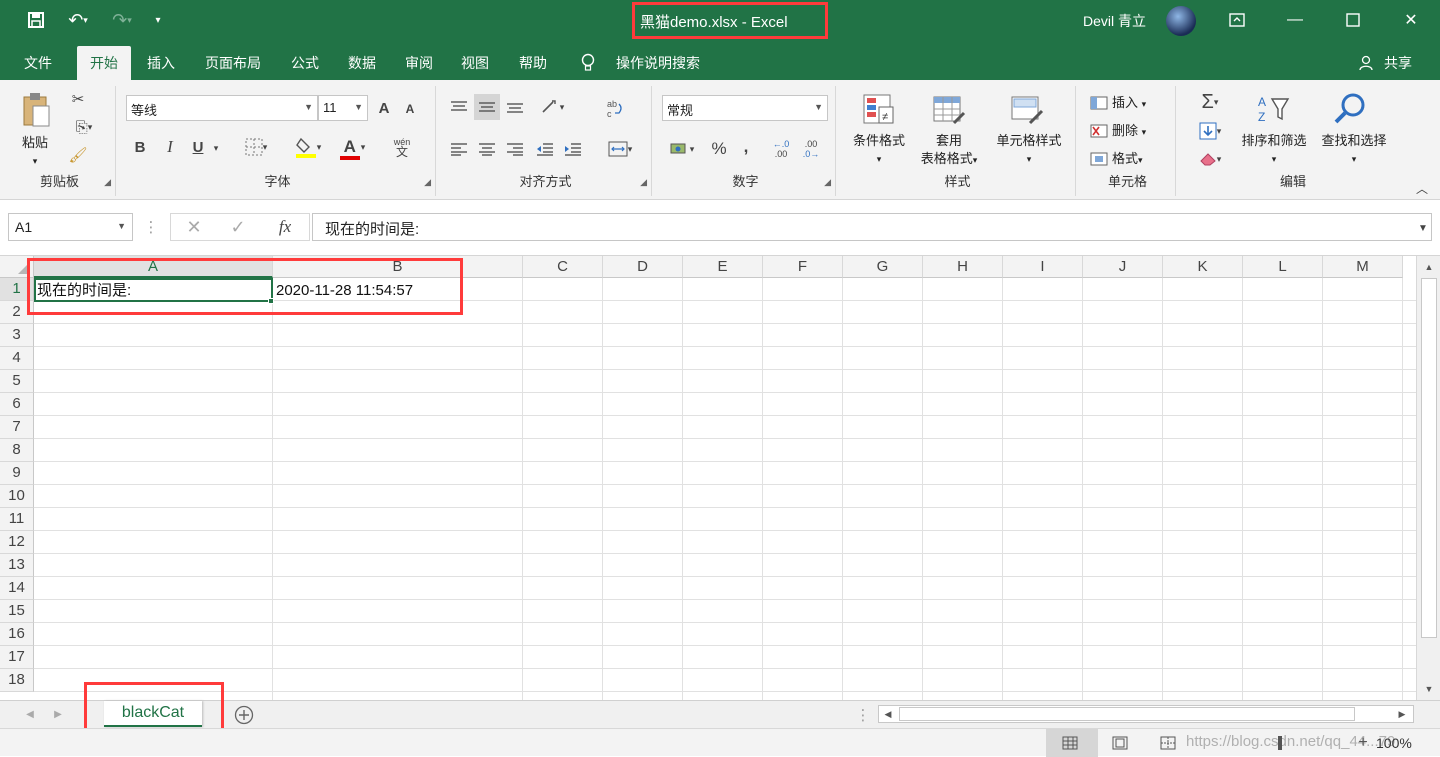 The image size is (1440, 757). What do you see at coordinates (1123, 267) in the screenshot?
I see `column-header-j: J` at bounding box center [1123, 267].